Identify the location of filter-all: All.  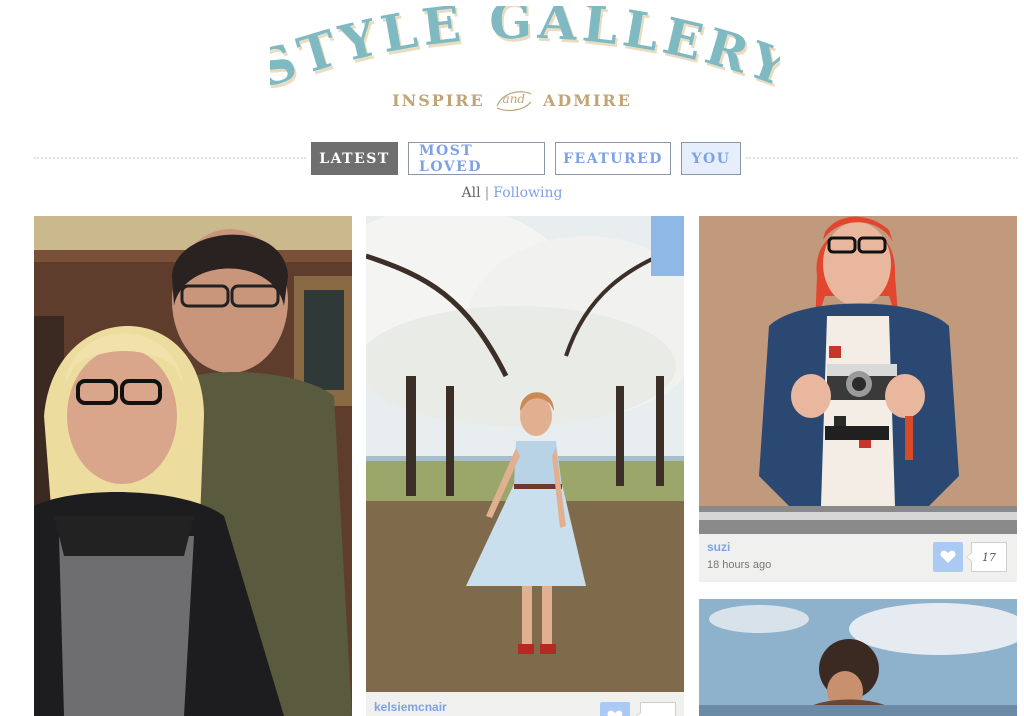
(471, 193).